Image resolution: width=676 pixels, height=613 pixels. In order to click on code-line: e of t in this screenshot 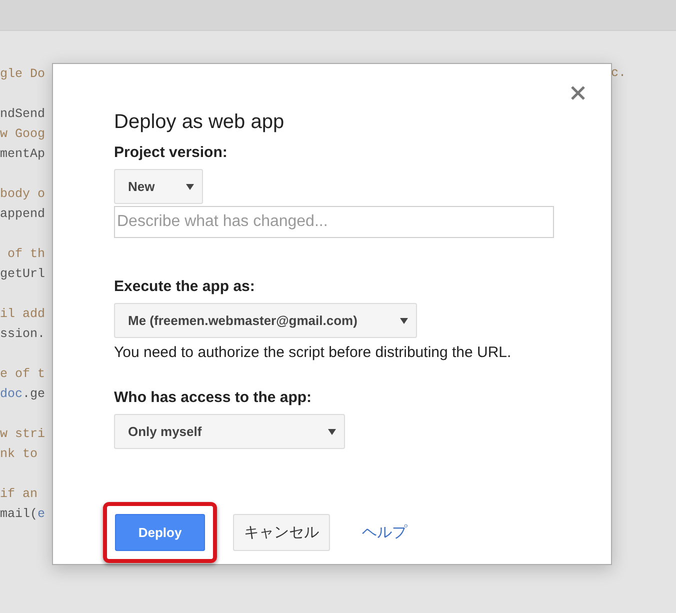, I will do `click(23, 374)`.